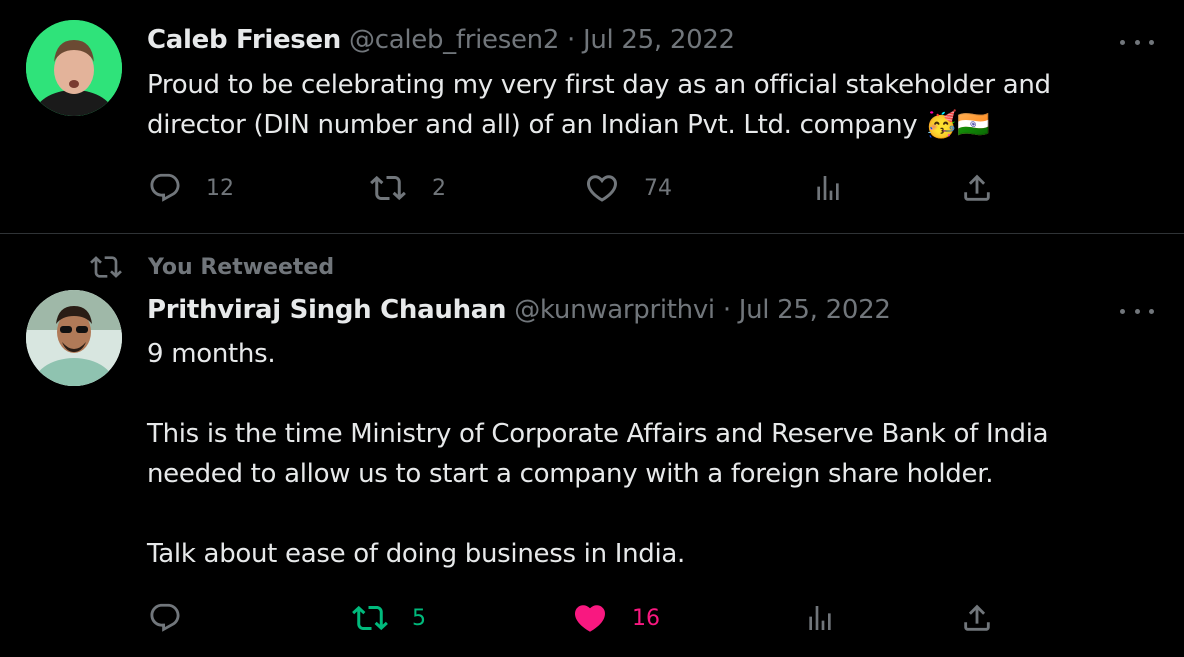 The image size is (1184, 657). What do you see at coordinates (327, 310) in the screenshot?
I see `author-name: Prithviraj Singh Chauhan` at bounding box center [327, 310].